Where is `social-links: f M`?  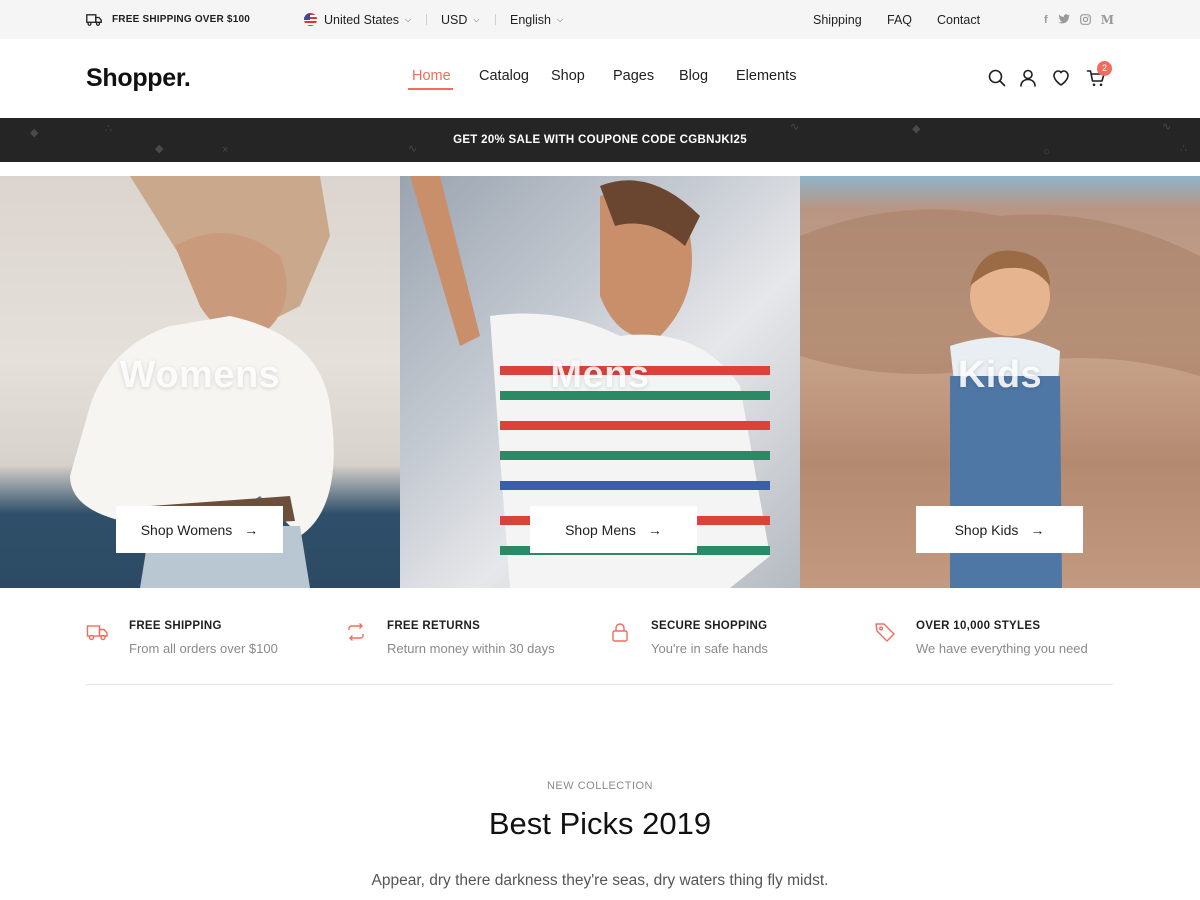 social-links: f M is located at coordinates (1079, 19).